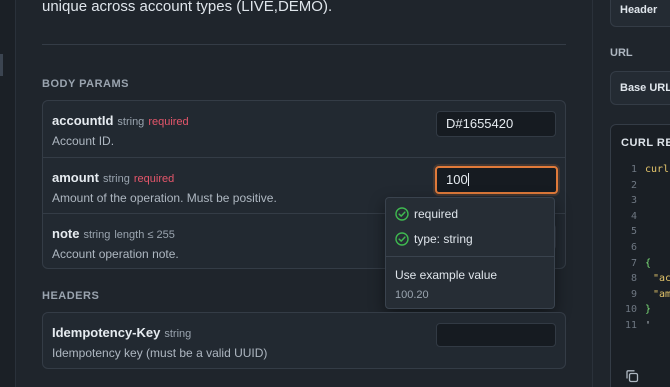 This screenshot has height=387, width=670. I want to click on param-description: Account ID., so click(83, 141).